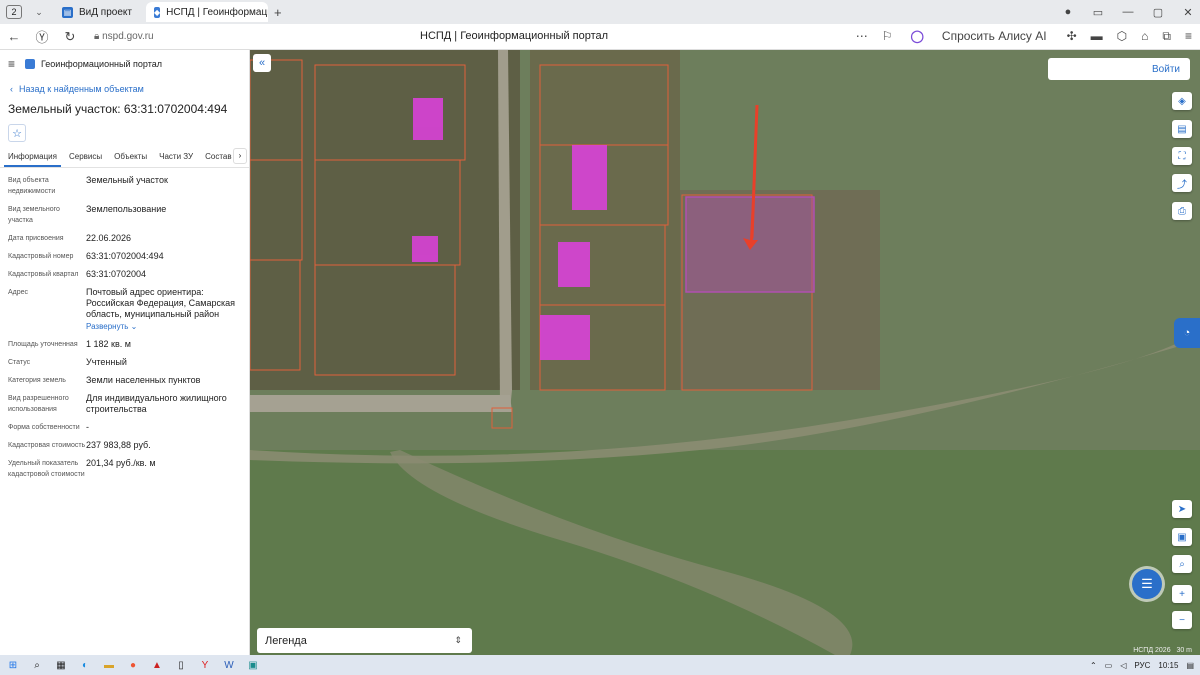 This screenshot has width=1200, height=675. I want to click on browser-tab-nspd: ◆ НСПД | Геоинформаци ×, so click(206, 12).